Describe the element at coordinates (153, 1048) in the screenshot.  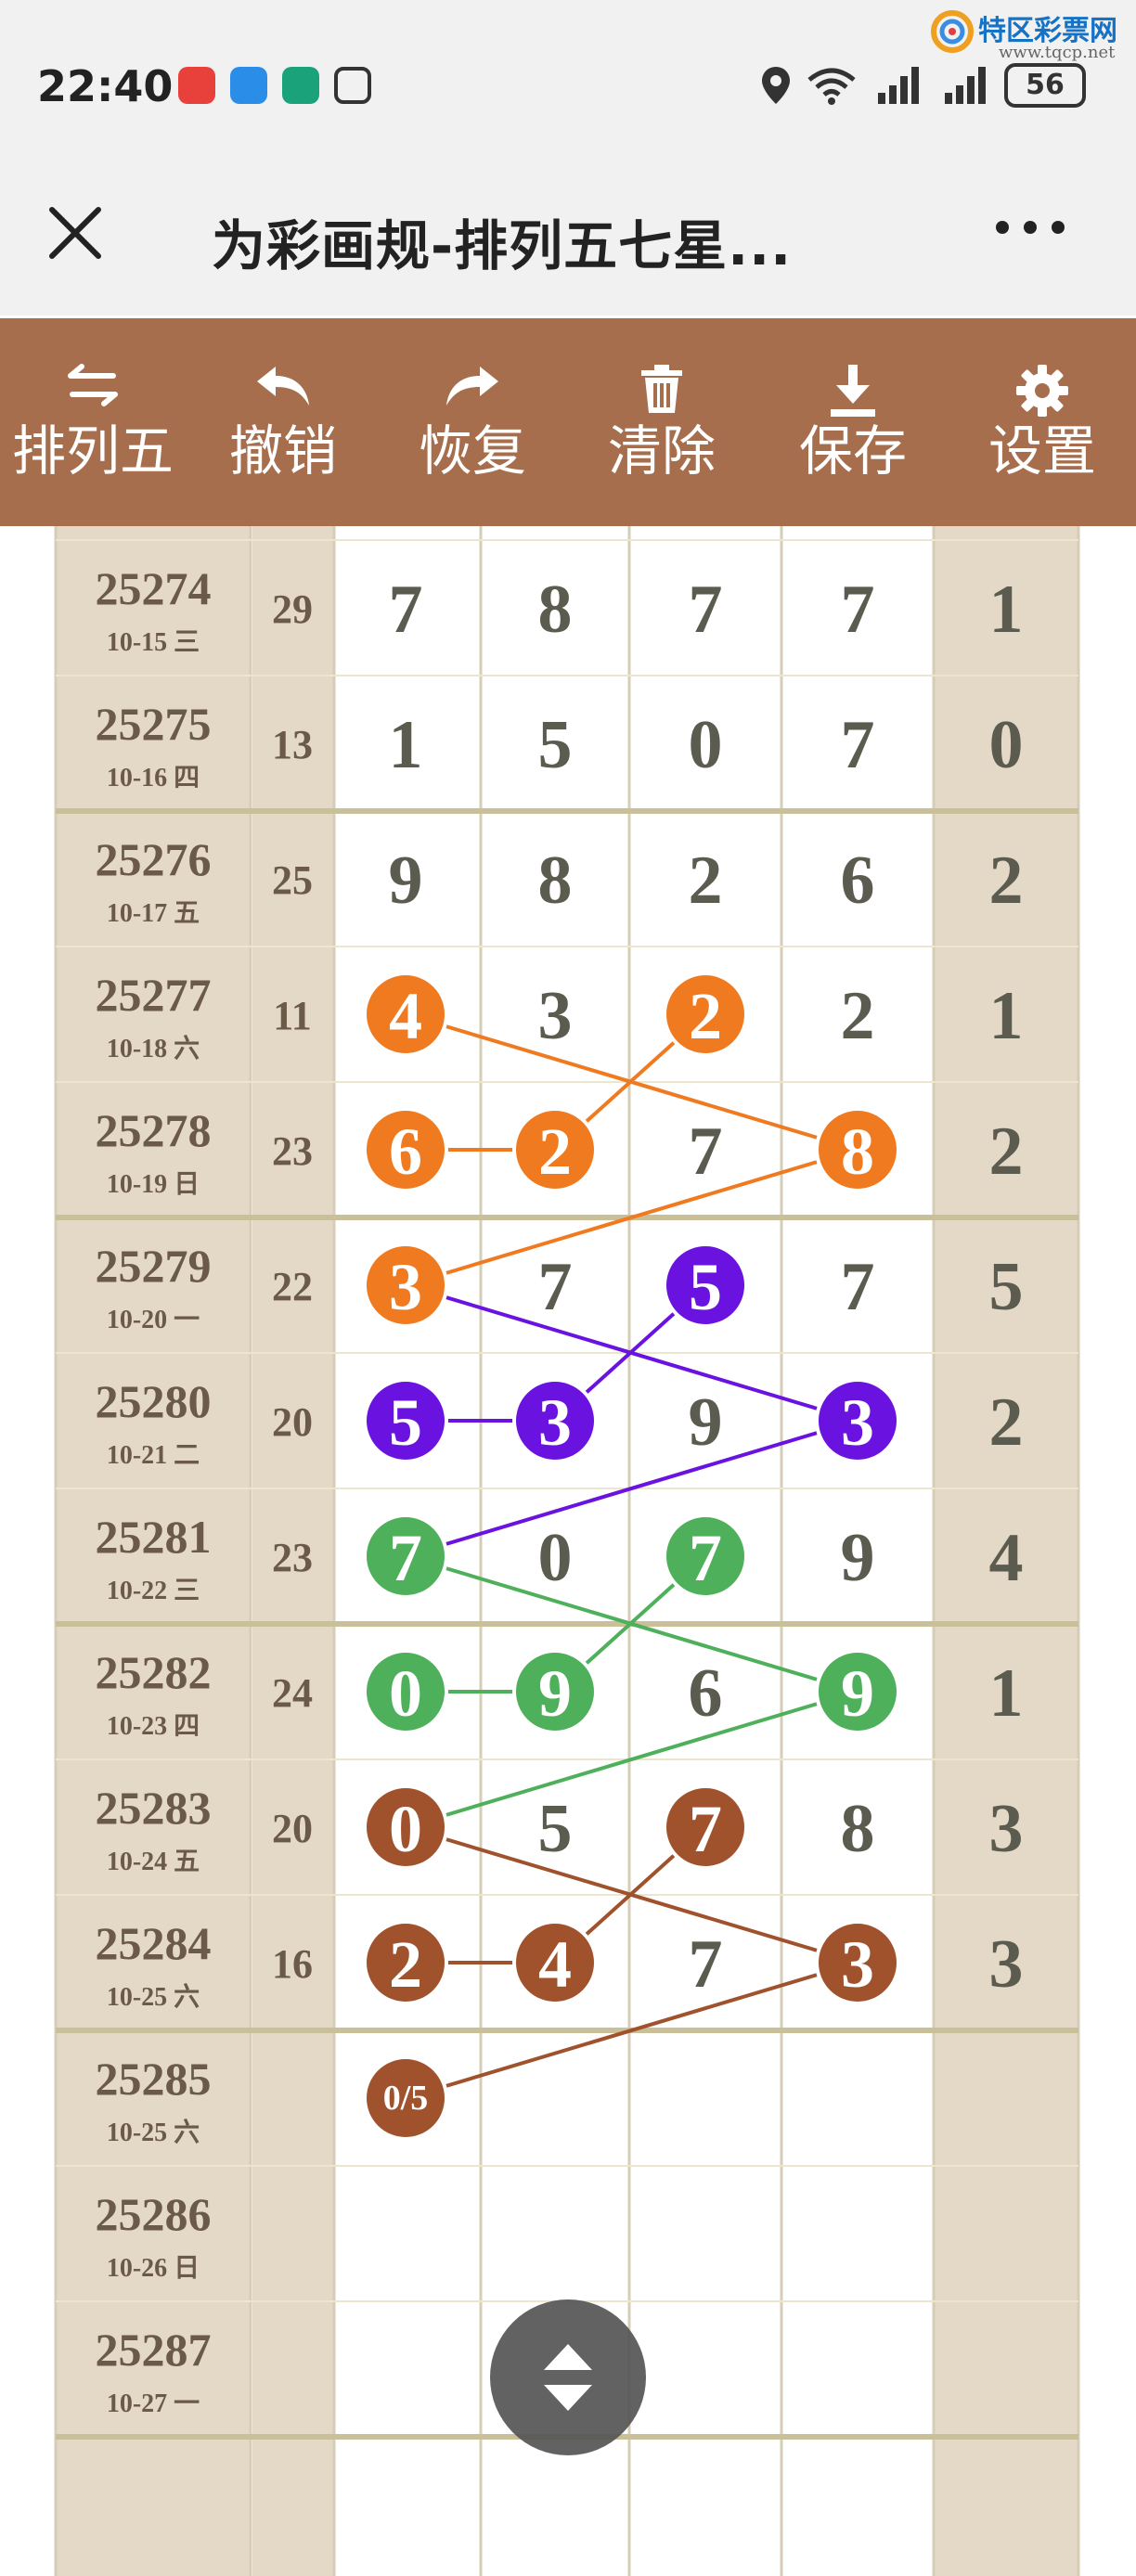
I see `issue-date: 10-18 六` at that location.